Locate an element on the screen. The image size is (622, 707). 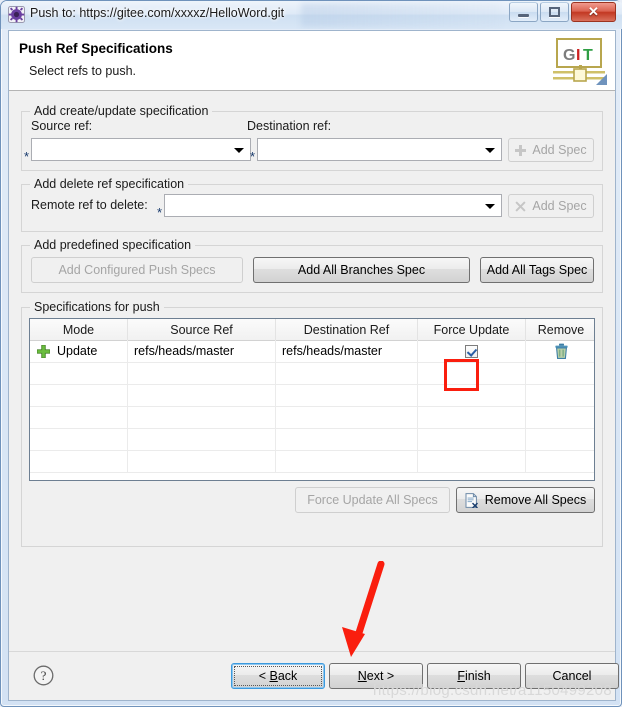
specs-for-push-group-title: Specifications for push is located at coordinates (97, 307).